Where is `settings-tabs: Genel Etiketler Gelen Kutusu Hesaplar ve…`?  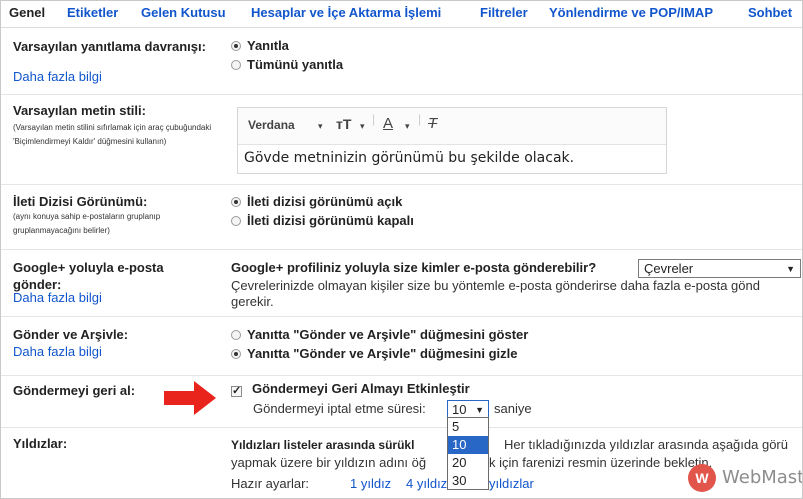 settings-tabs: Genel Etiketler Gelen Kutusu Hesaplar ve… is located at coordinates (401, 14).